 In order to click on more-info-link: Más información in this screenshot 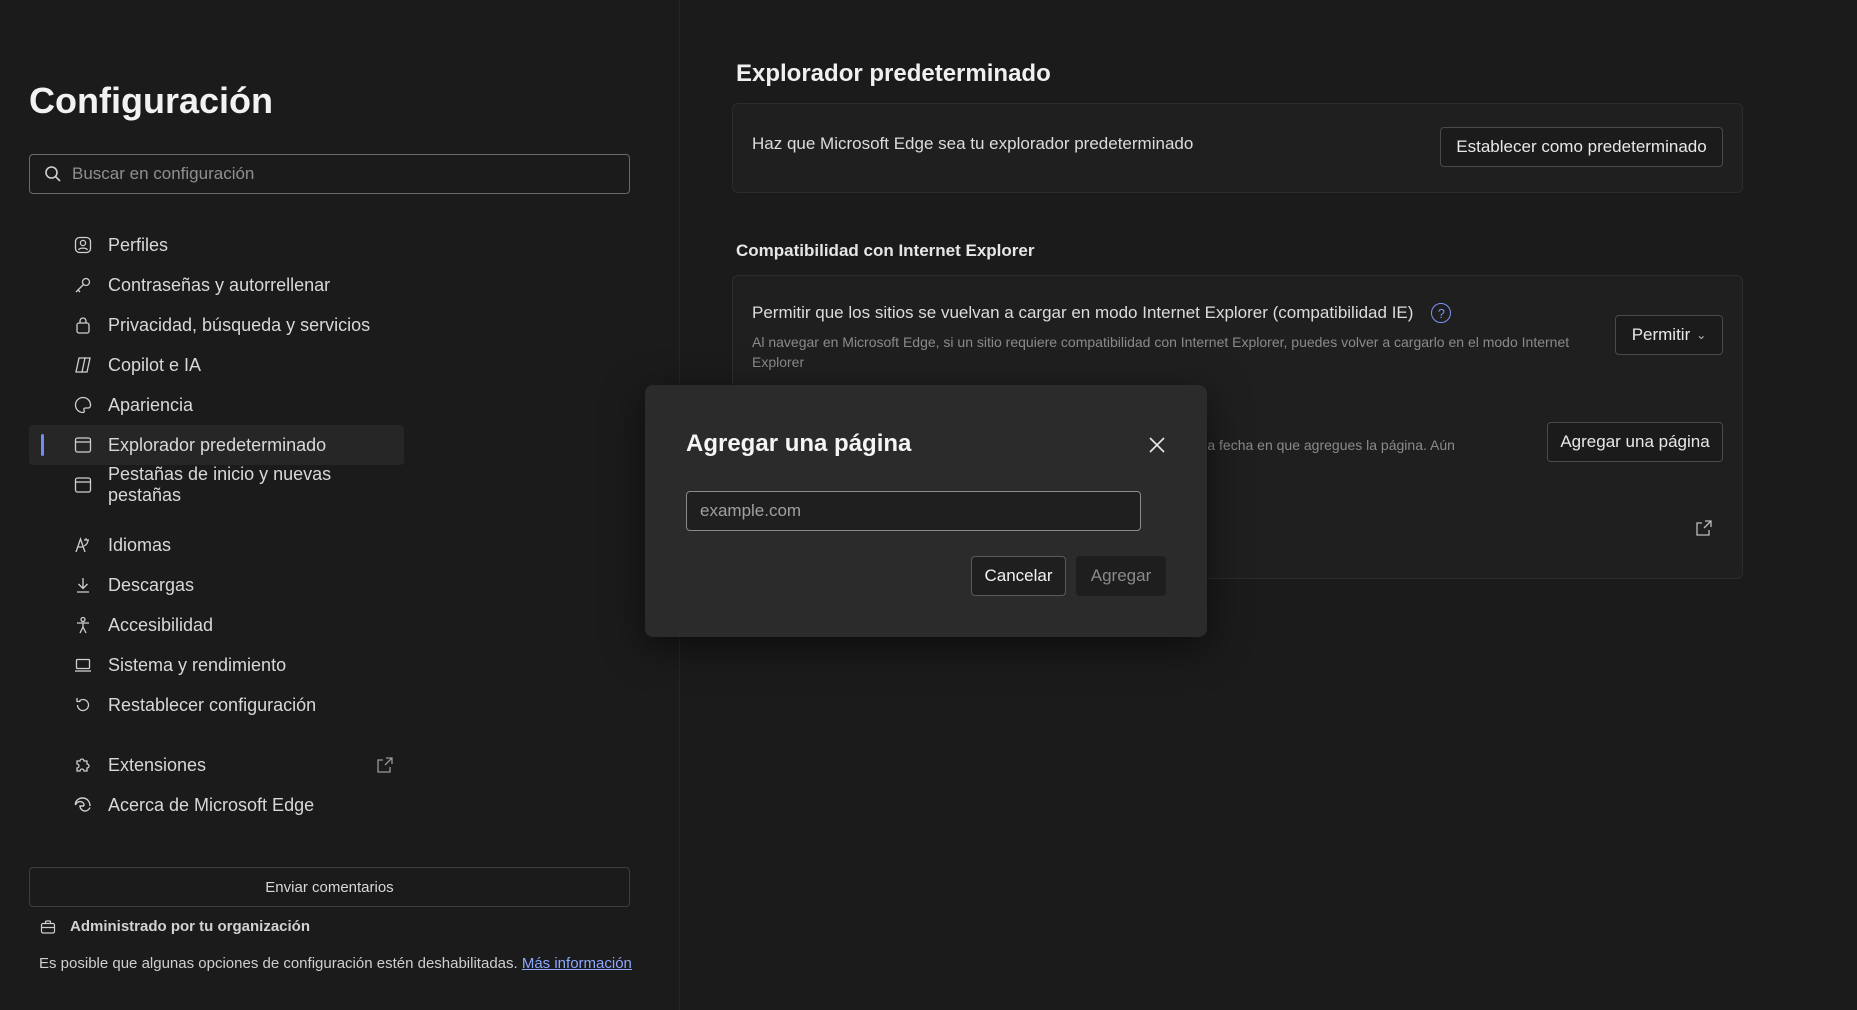, I will do `click(577, 963)`.